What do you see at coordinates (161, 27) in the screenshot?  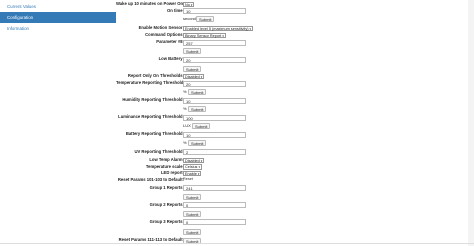 I see `motion-sensor-label: Enable Motion Sensor:` at bounding box center [161, 27].